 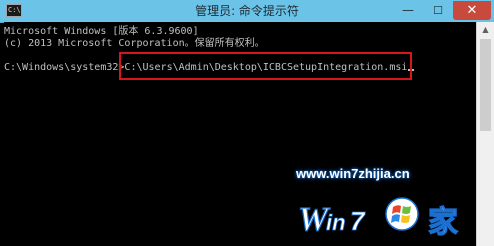 What do you see at coordinates (353, 173) in the screenshot?
I see `watermark-url: www.win7zhijia.cn` at bounding box center [353, 173].